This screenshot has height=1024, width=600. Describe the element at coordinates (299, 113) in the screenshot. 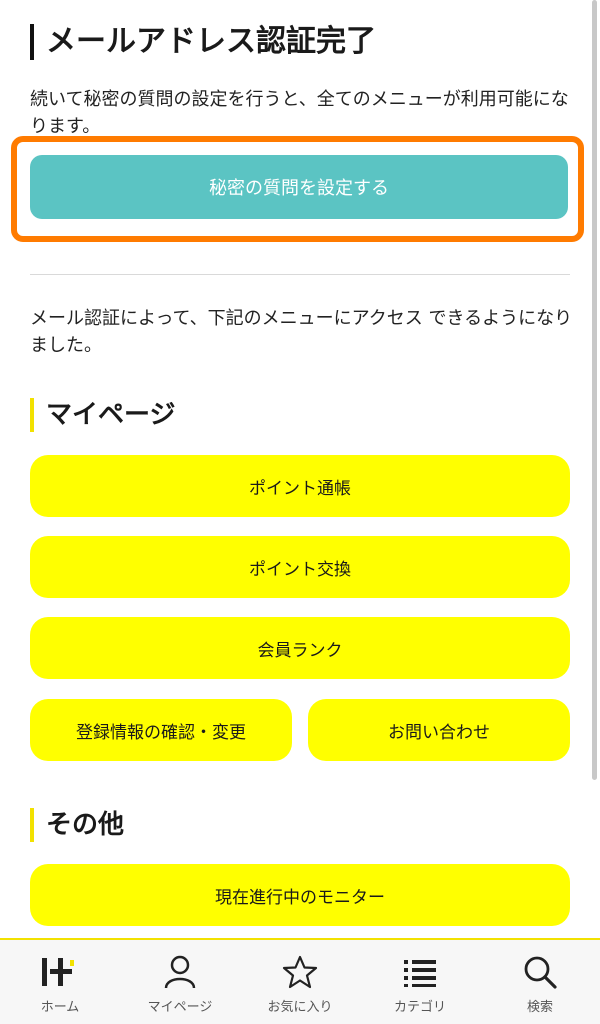

I see `intro-text: 続いて秘密の質問の設定を行うと、全てのメニューが利用可能になります。` at that location.